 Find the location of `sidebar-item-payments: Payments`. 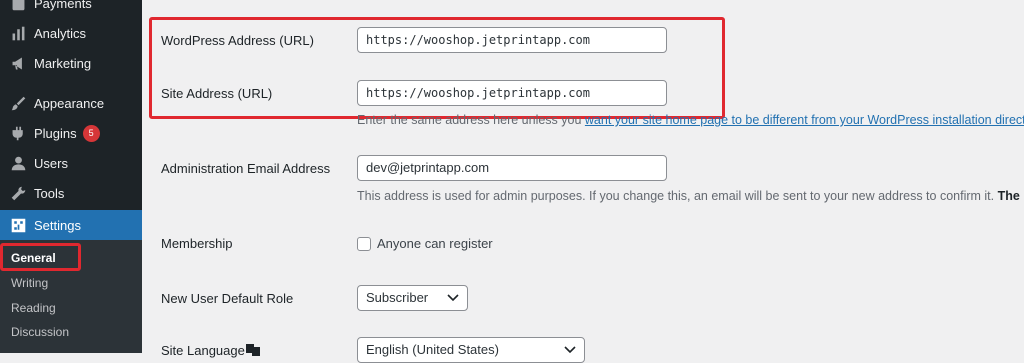

sidebar-item-payments: Payments is located at coordinates (71, 9).